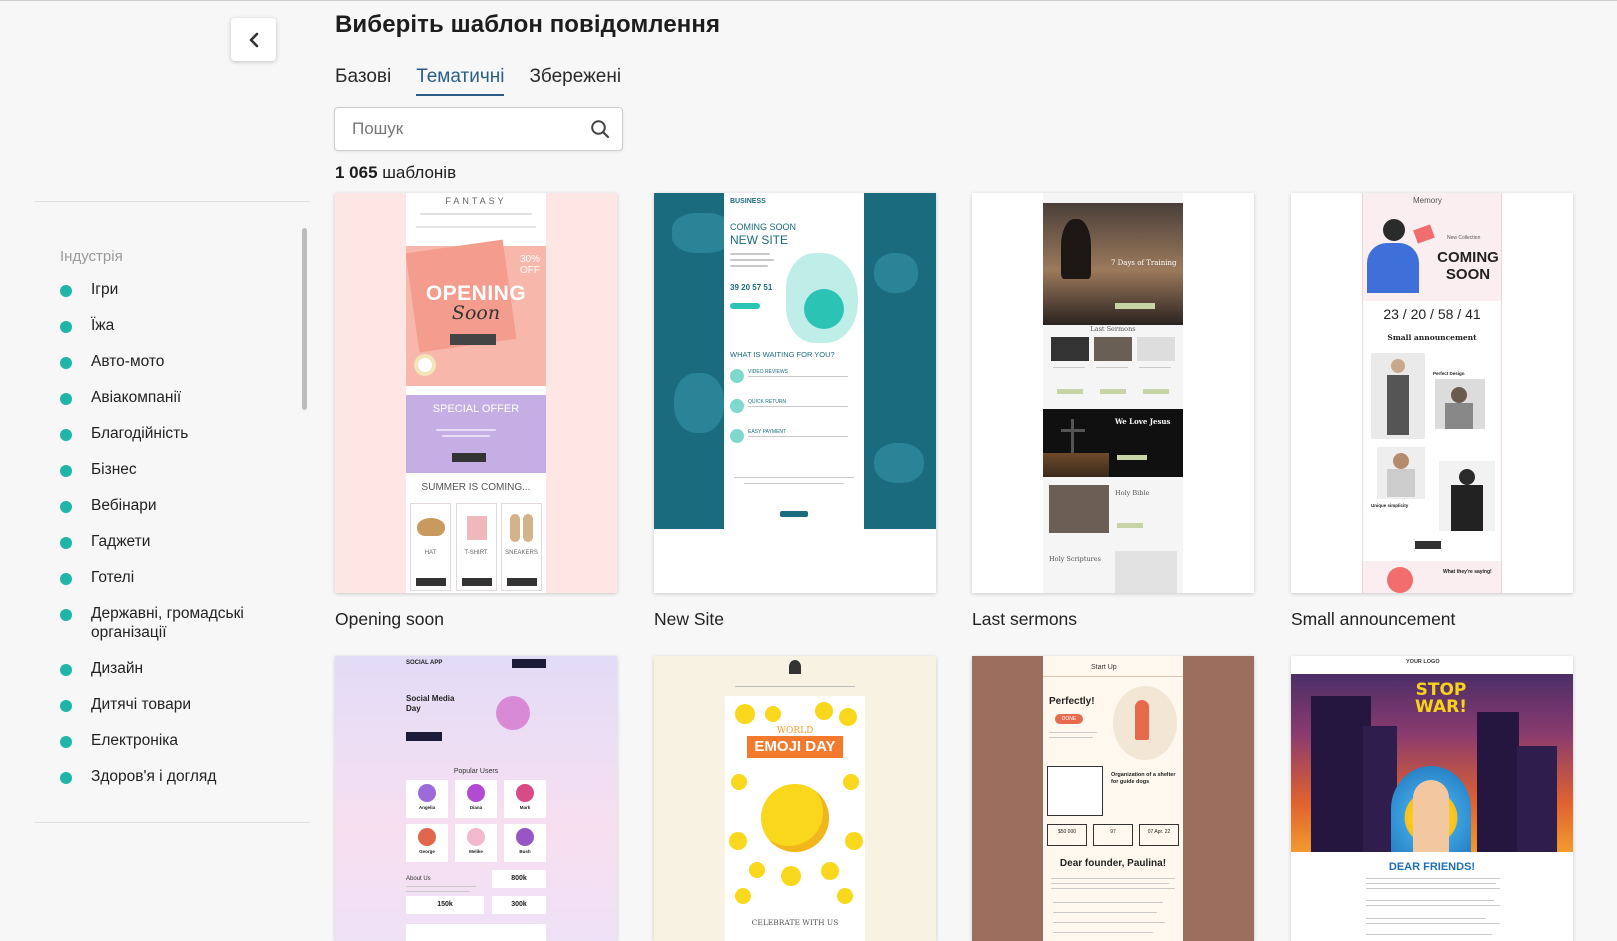 The height and width of the screenshot is (941, 1617). I want to click on preview-brand: SOCIAL APP, so click(424, 663).